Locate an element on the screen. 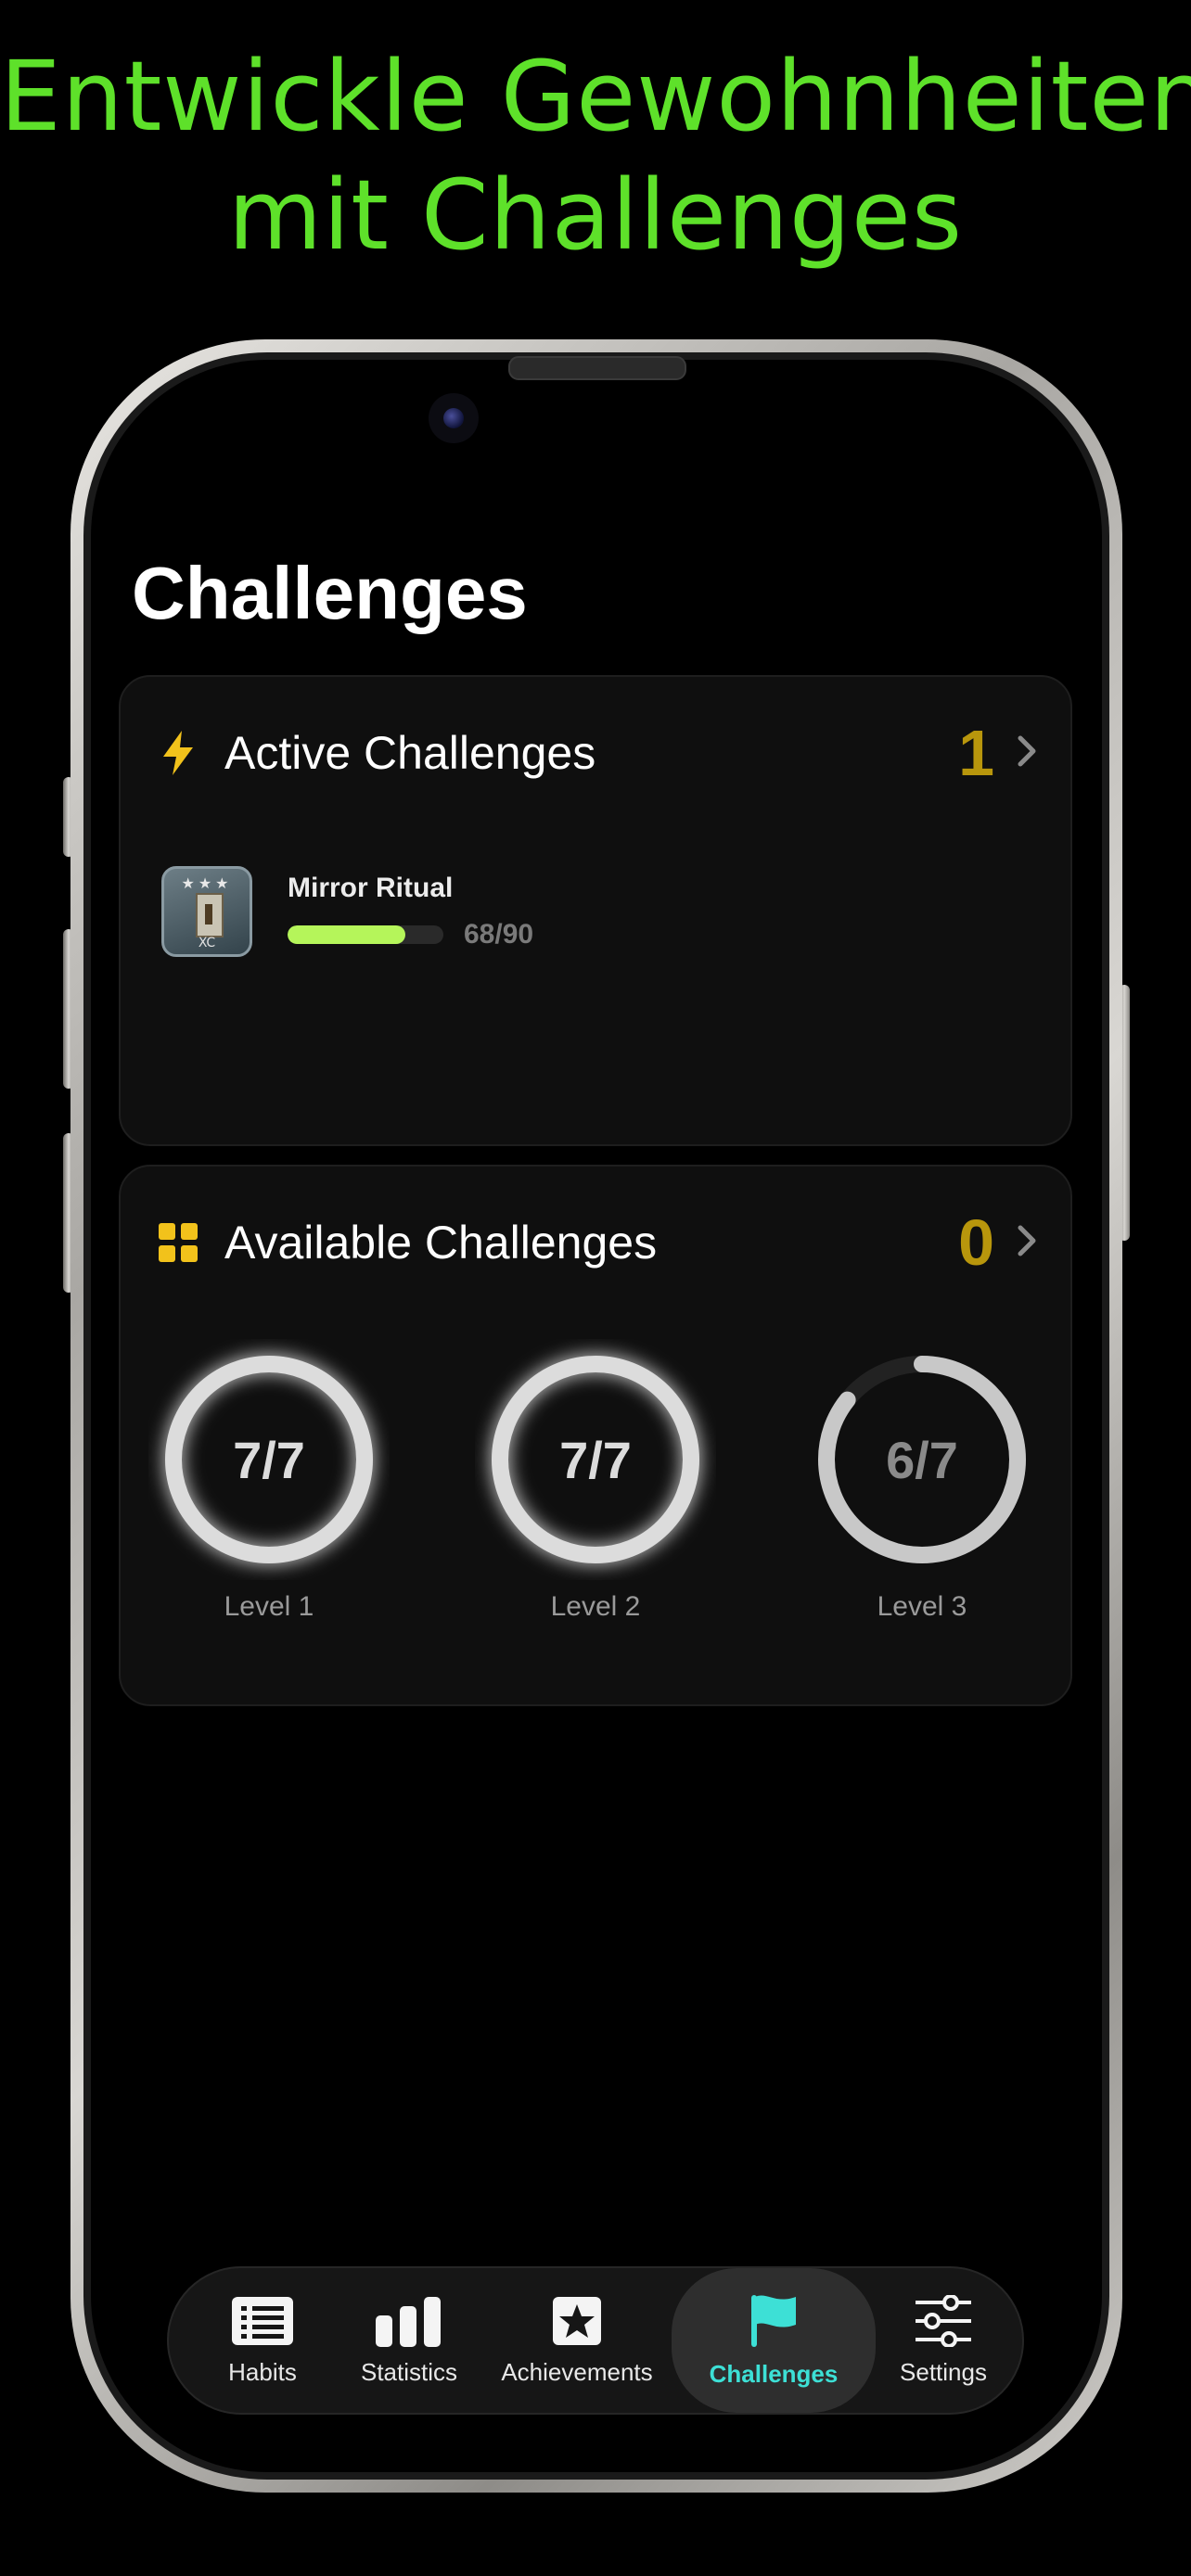 The image size is (1191, 2576). challenge-badge-text: XC is located at coordinates (207, 943).